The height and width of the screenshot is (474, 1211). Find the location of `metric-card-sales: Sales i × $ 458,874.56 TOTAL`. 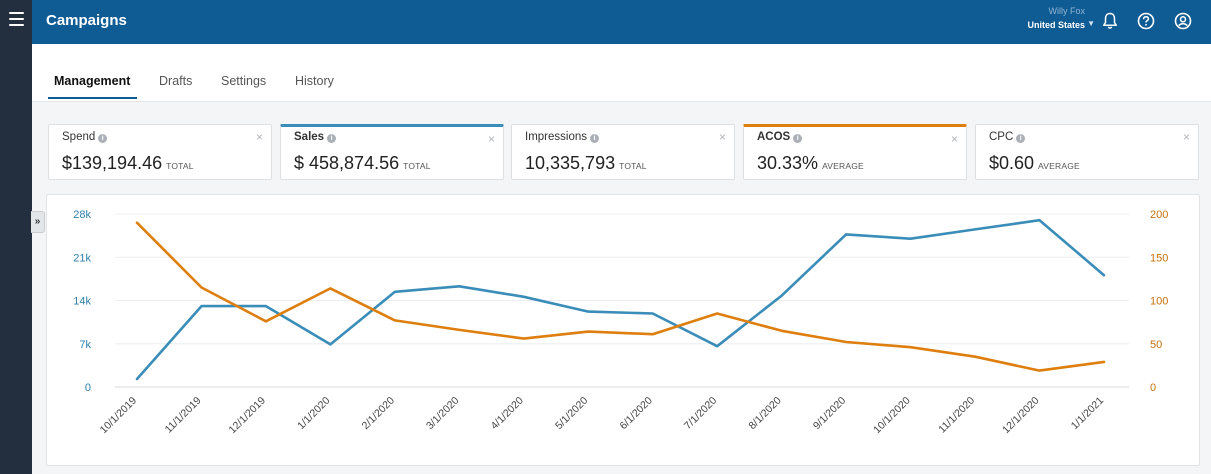

metric-card-sales: Sales i × $ 458,874.56 TOTAL is located at coordinates (392, 152).